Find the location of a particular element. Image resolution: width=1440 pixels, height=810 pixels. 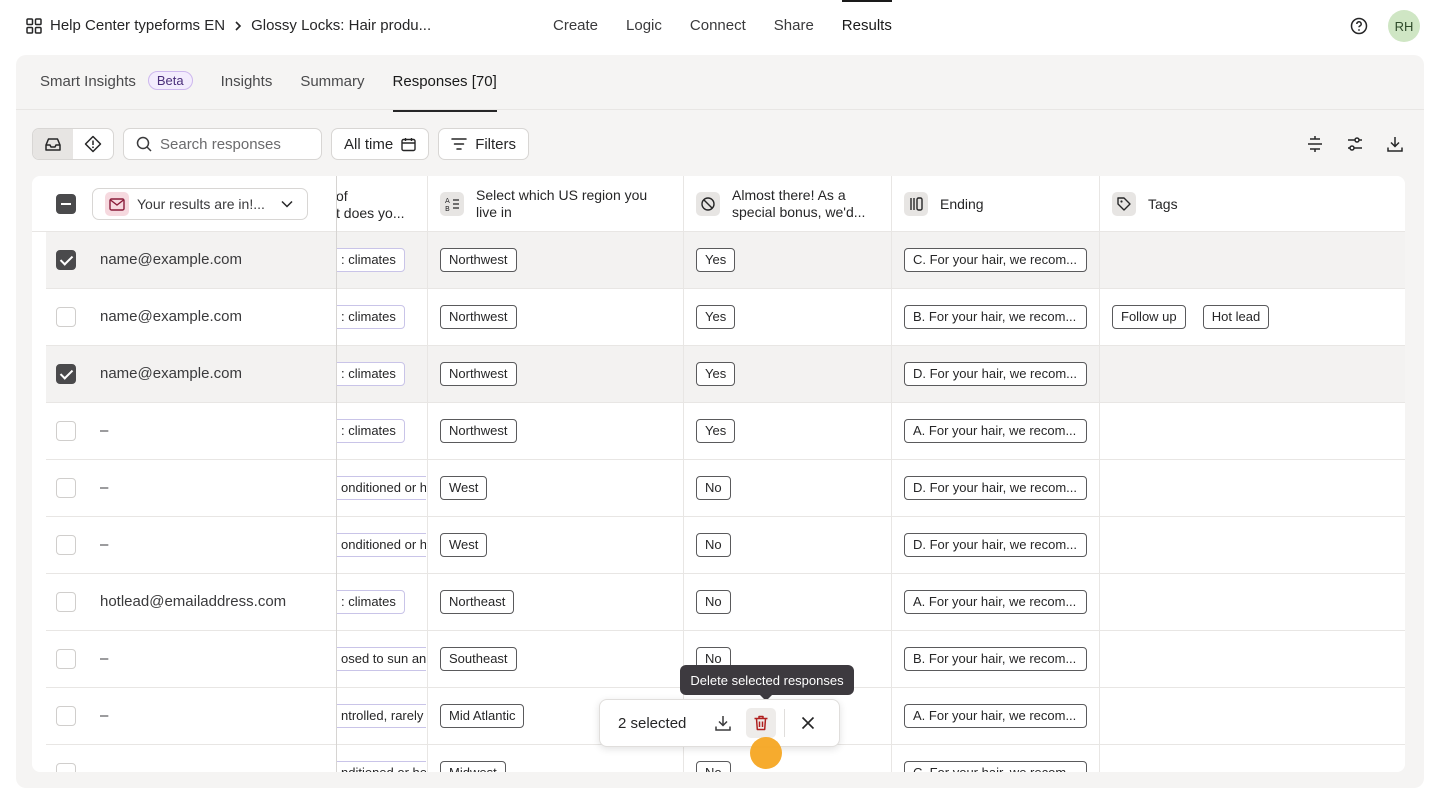

row-height-icon is located at coordinates (1315, 144).